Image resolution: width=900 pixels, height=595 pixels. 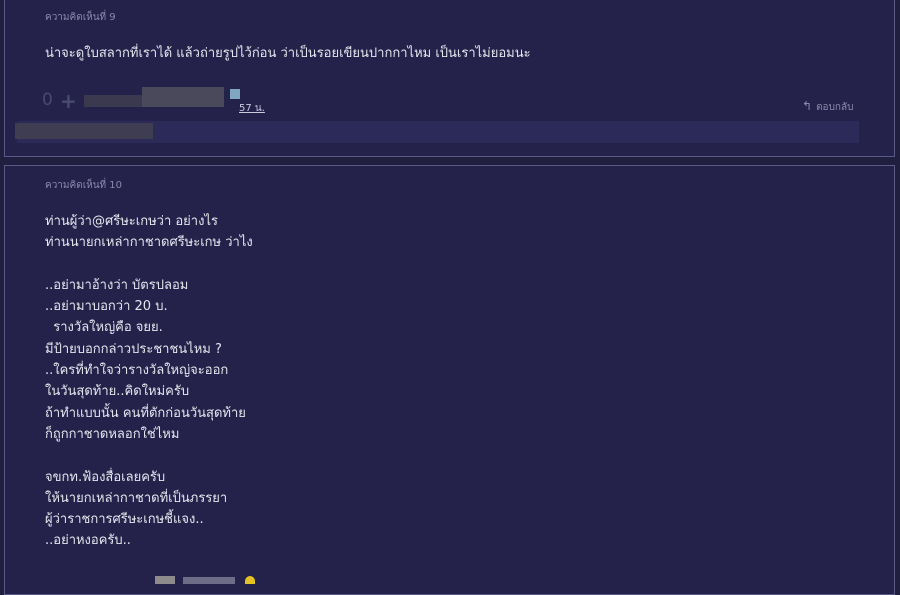 What do you see at coordinates (807, 106) in the screenshot?
I see `reply-arrow-icon: ↰` at bounding box center [807, 106].